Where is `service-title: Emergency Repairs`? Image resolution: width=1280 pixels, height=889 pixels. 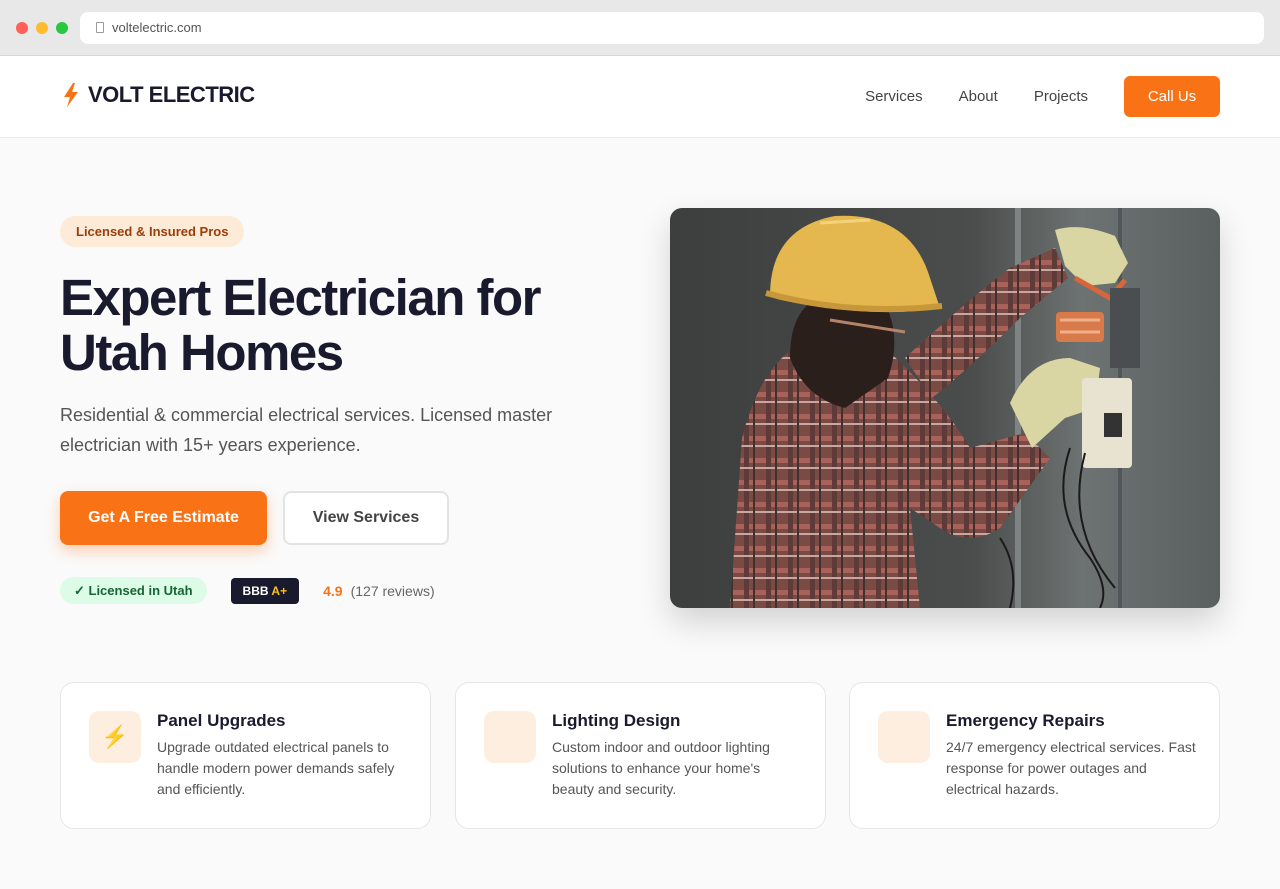 service-title: Emergency Repairs is located at coordinates (1025, 720).